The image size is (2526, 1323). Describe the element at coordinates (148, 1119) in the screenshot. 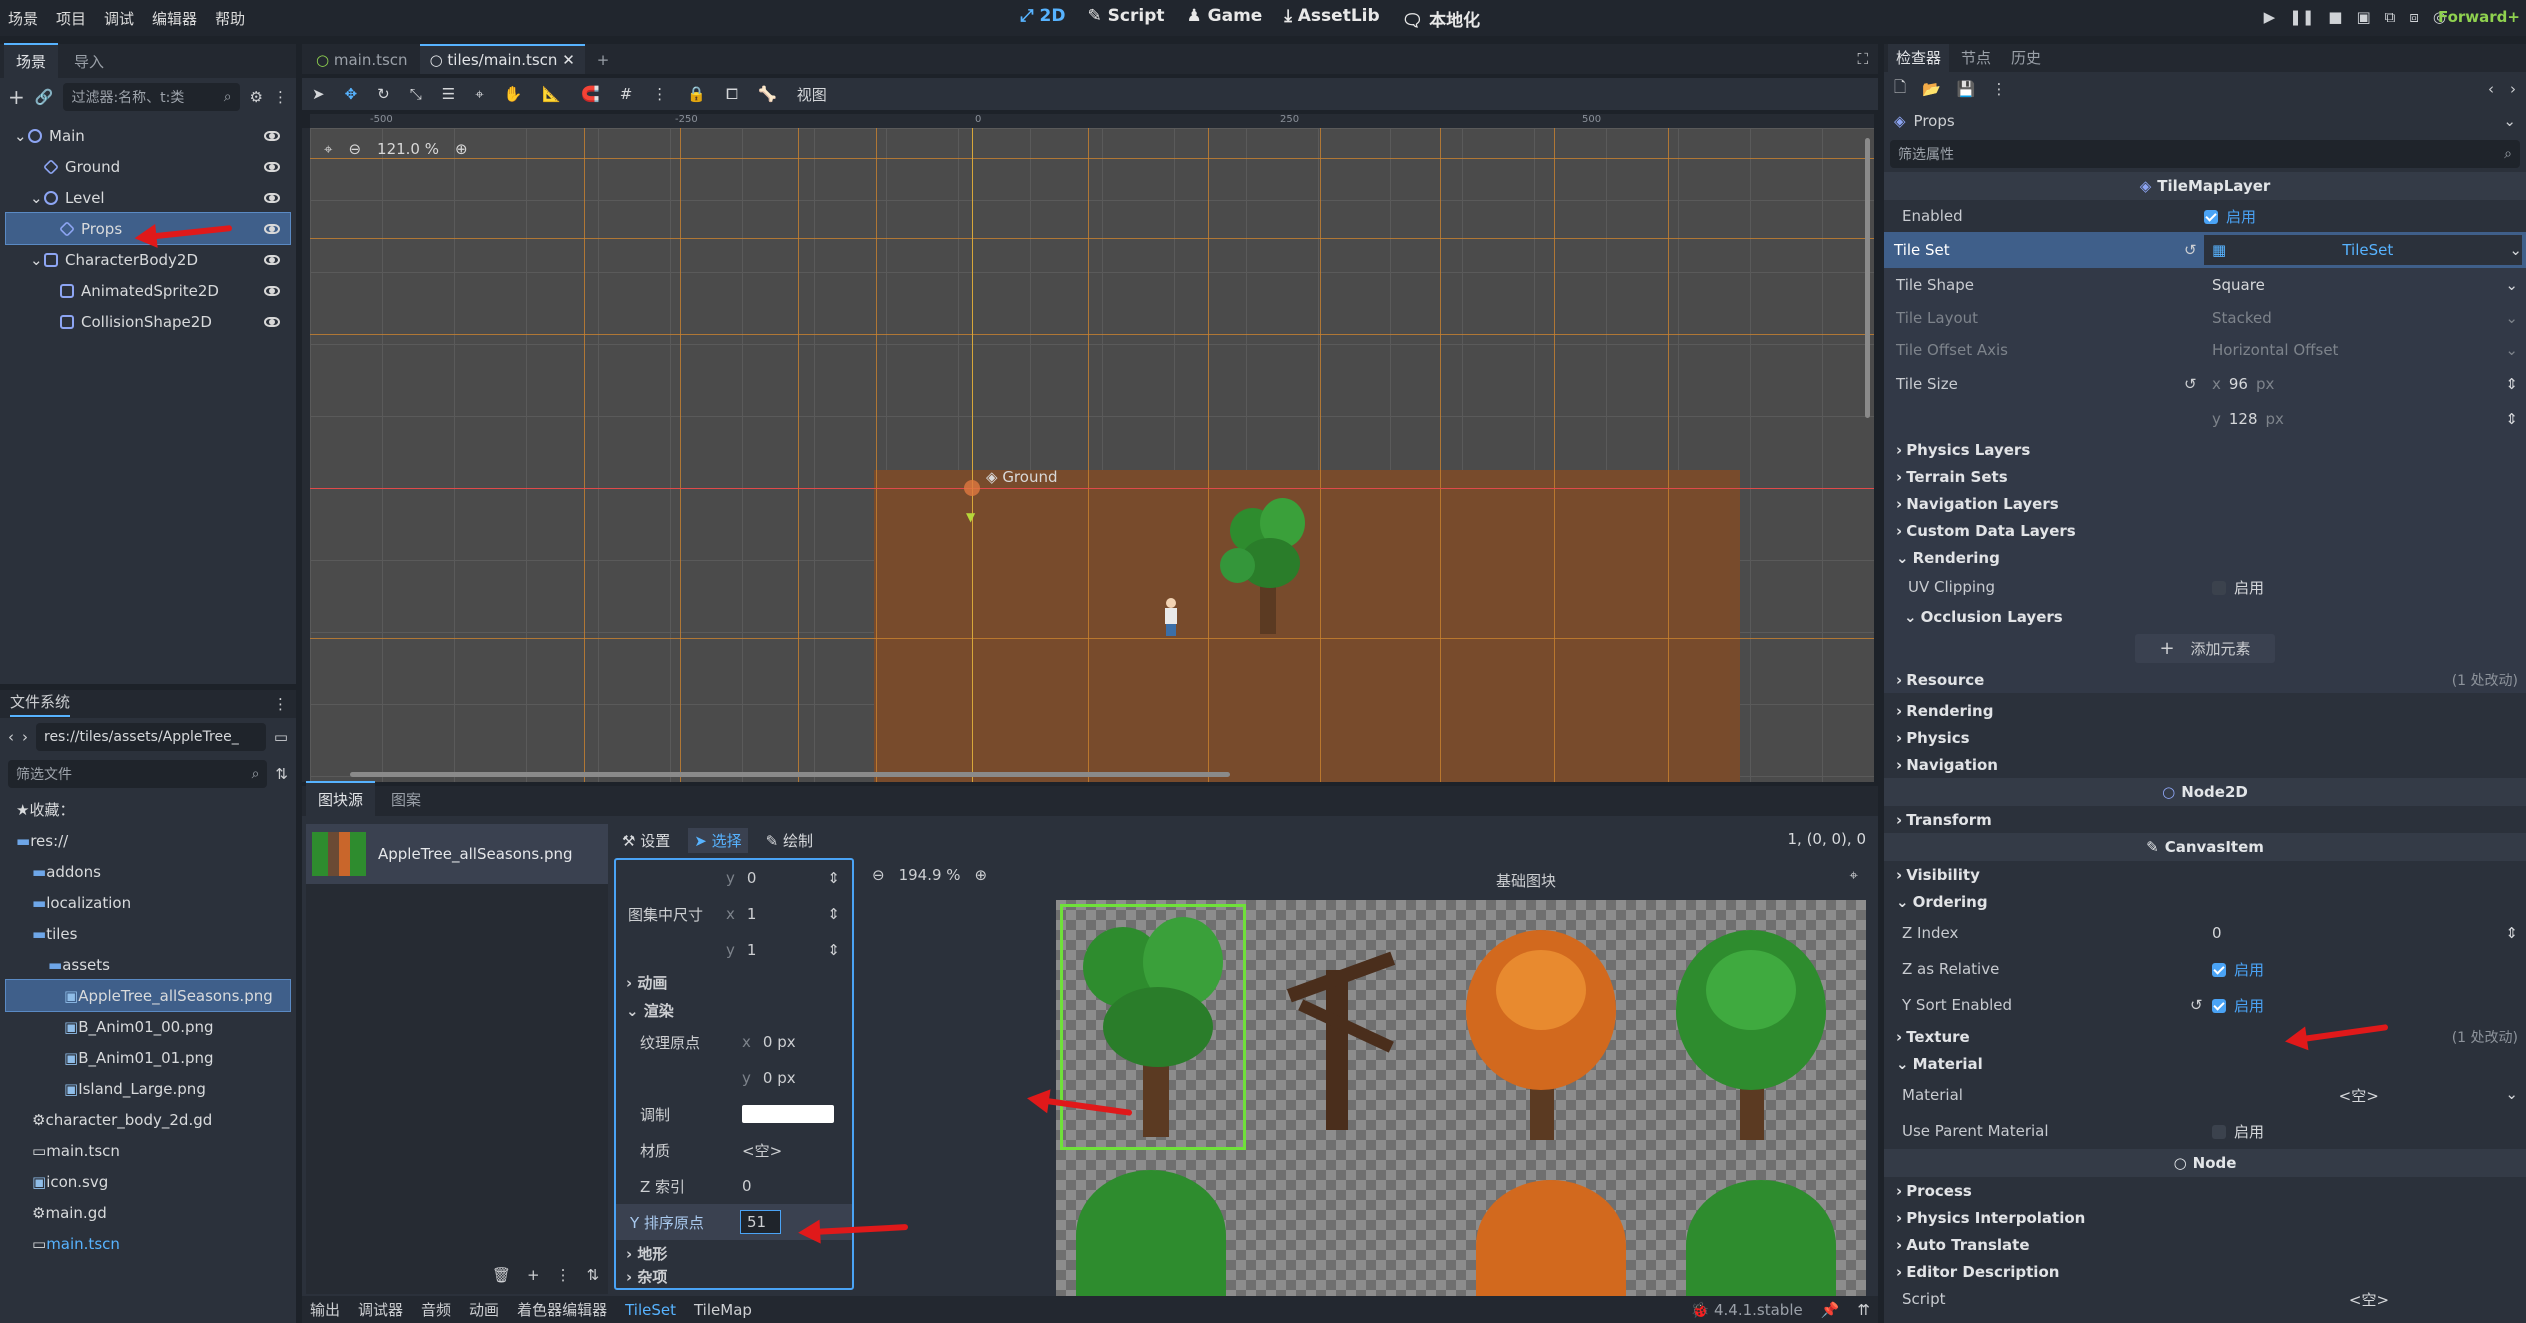

I see `file-item: ⚙ character_body_2d.gd` at that location.